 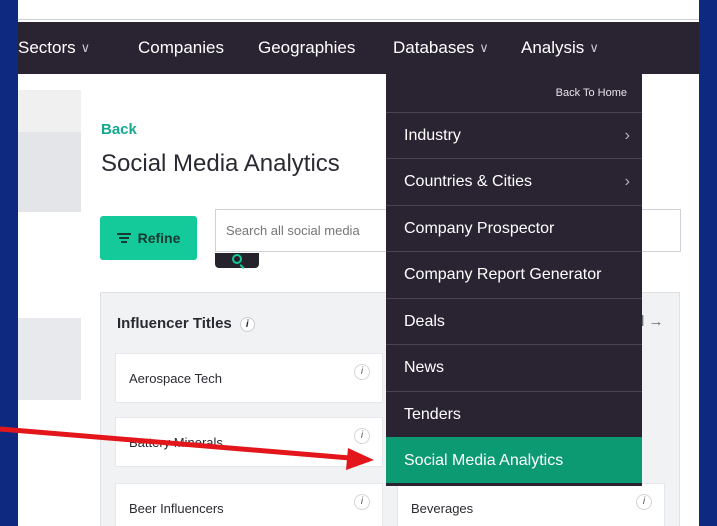 What do you see at coordinates (316, 230) in the screenshot?
I see `search-input` at bounding box center [316, 230].